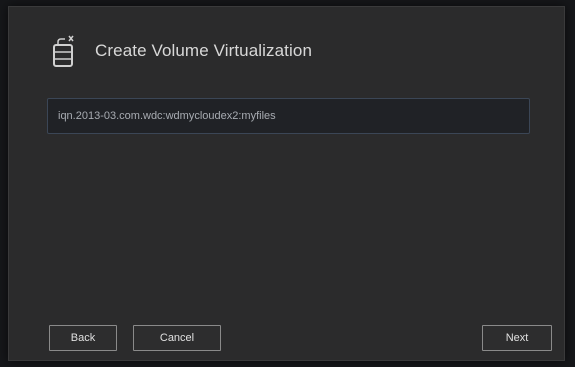 This screenshot has height=367, width=575. What do you see at coordinates (517, 338) in the screenshot?
I see `next-button: Next` at bounding box center [517, 338].